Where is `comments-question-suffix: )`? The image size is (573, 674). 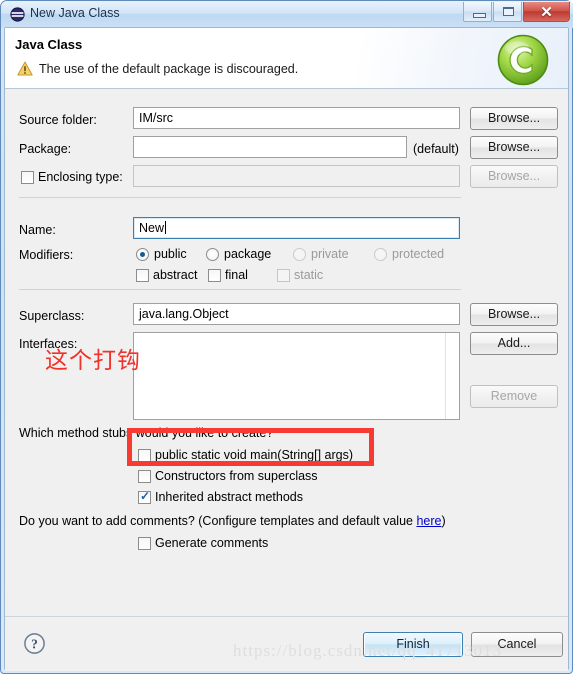
comments-question-suffix: ) is located at coordinates (443, 521).